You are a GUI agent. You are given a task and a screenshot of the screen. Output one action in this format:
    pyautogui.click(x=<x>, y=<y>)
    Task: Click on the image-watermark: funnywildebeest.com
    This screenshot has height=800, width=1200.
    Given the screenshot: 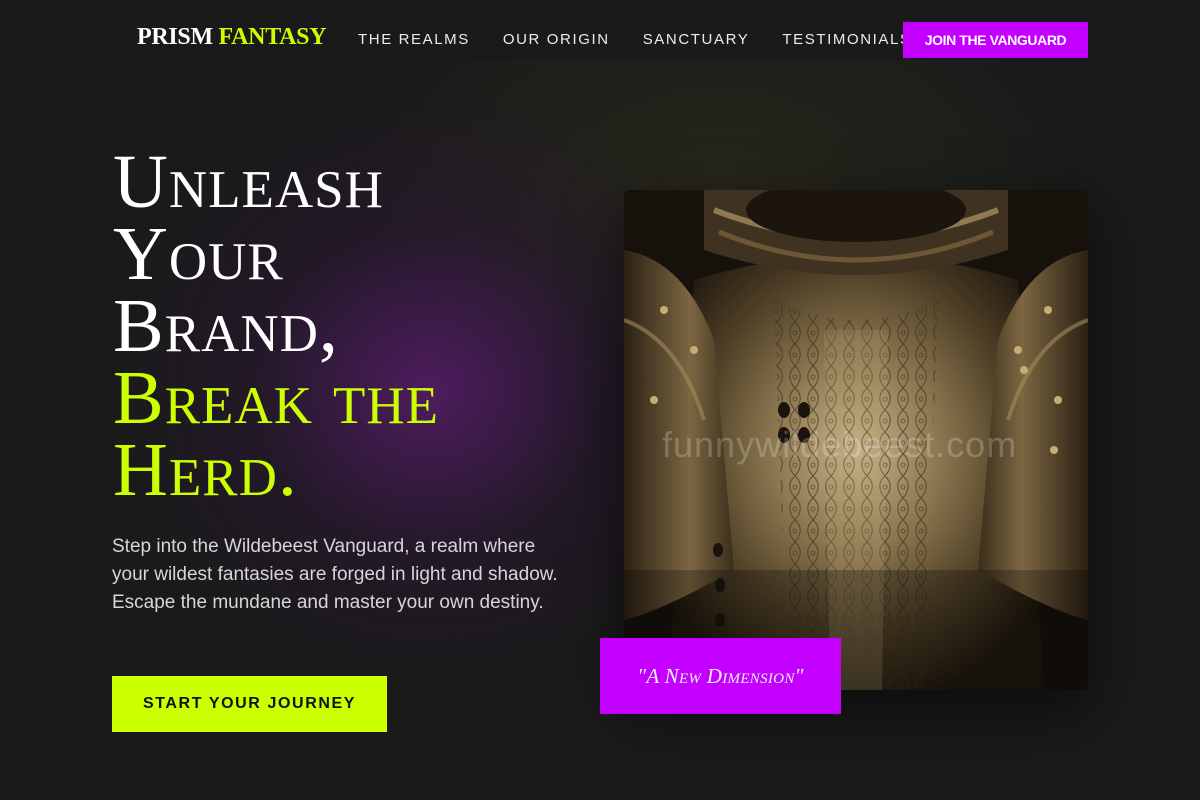 What is the action you would take?
    pyautogui.click(x=840, y=444)
    